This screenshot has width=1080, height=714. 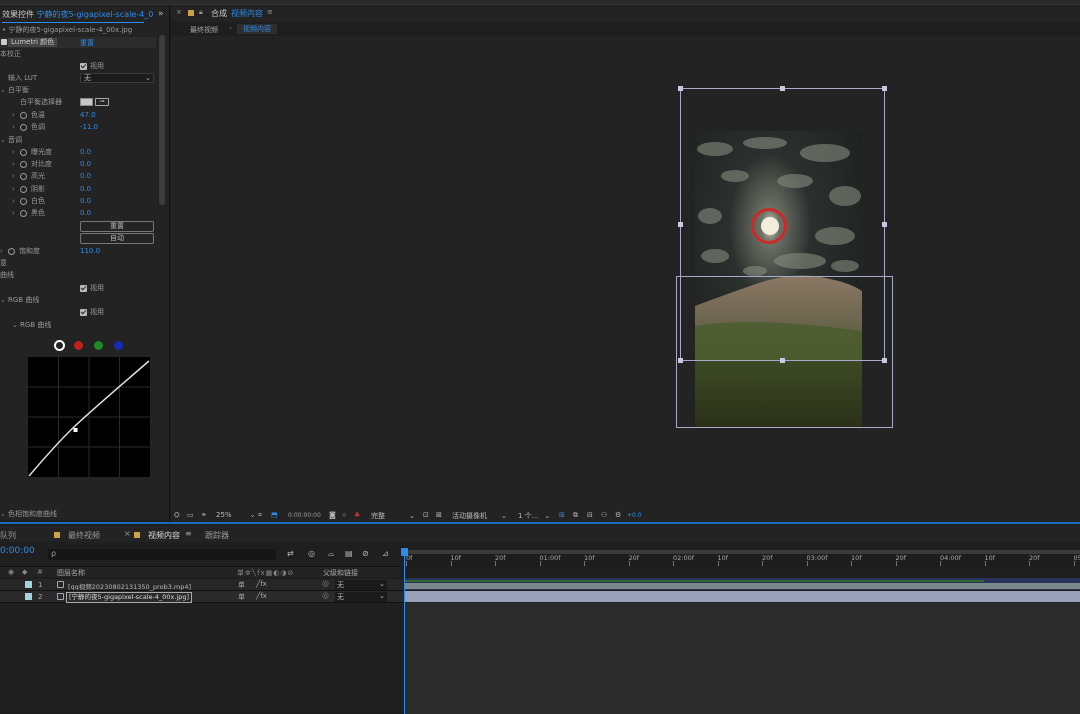 What do you see at coordinates (247, 13) in the screenshot?
I see `viewer-tab-name: 视频内容` at bounding box center [247, 13].